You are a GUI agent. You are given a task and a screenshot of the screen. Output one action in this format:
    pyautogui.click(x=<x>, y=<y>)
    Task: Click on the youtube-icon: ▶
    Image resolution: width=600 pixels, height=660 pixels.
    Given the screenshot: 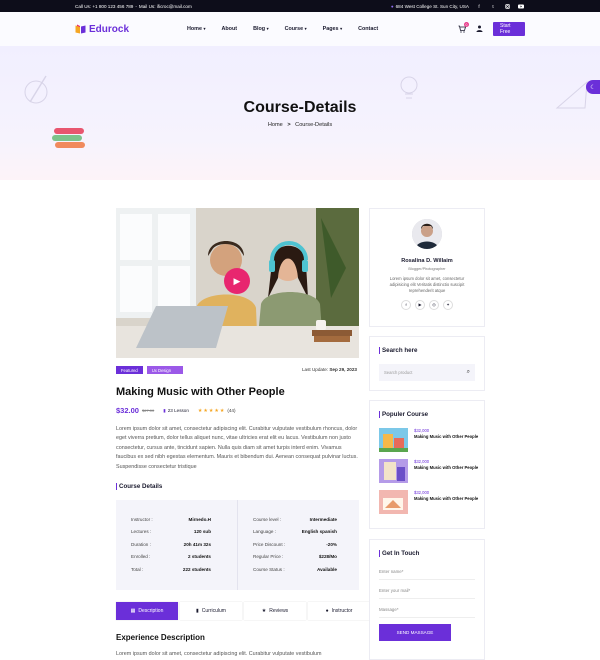 What is the action you would take?
    pyautogui.click(x=420, y=304)
    